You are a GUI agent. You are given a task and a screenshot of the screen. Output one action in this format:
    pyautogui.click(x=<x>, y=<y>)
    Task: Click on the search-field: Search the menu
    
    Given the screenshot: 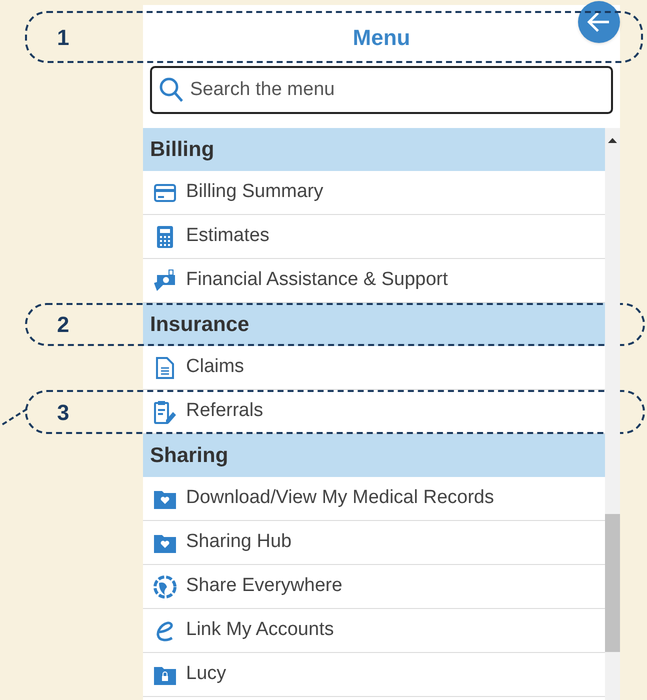 What is the action you would take?
    pyautogui.click(x=381, y=90)
    